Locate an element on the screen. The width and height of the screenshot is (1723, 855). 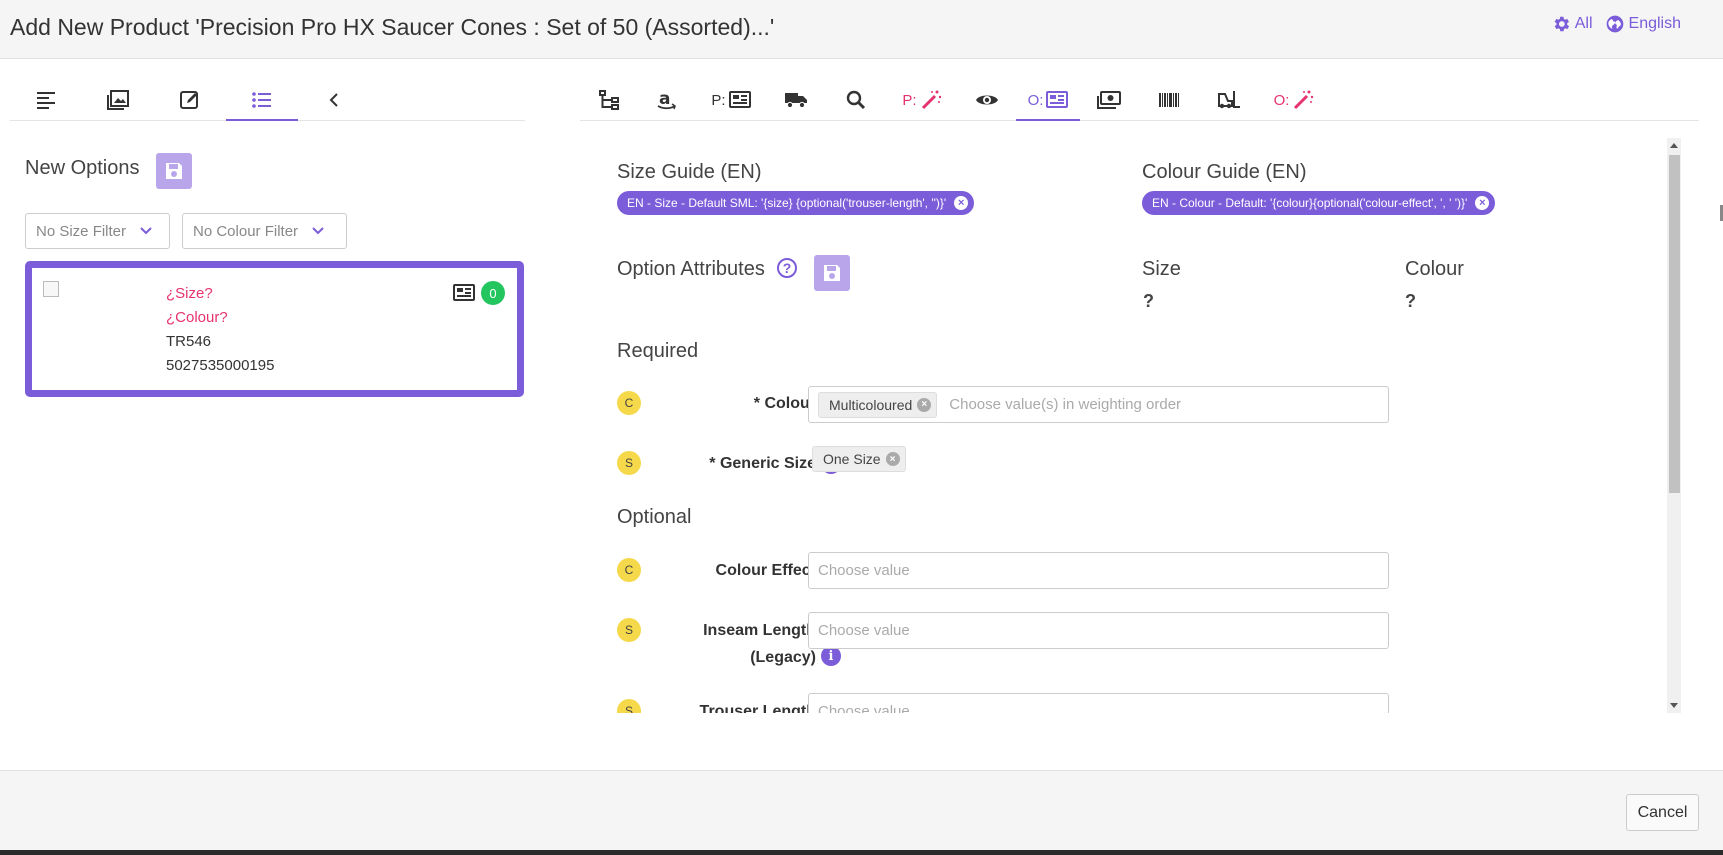
optional-heading: Optional is located at coordinates (654, 517).